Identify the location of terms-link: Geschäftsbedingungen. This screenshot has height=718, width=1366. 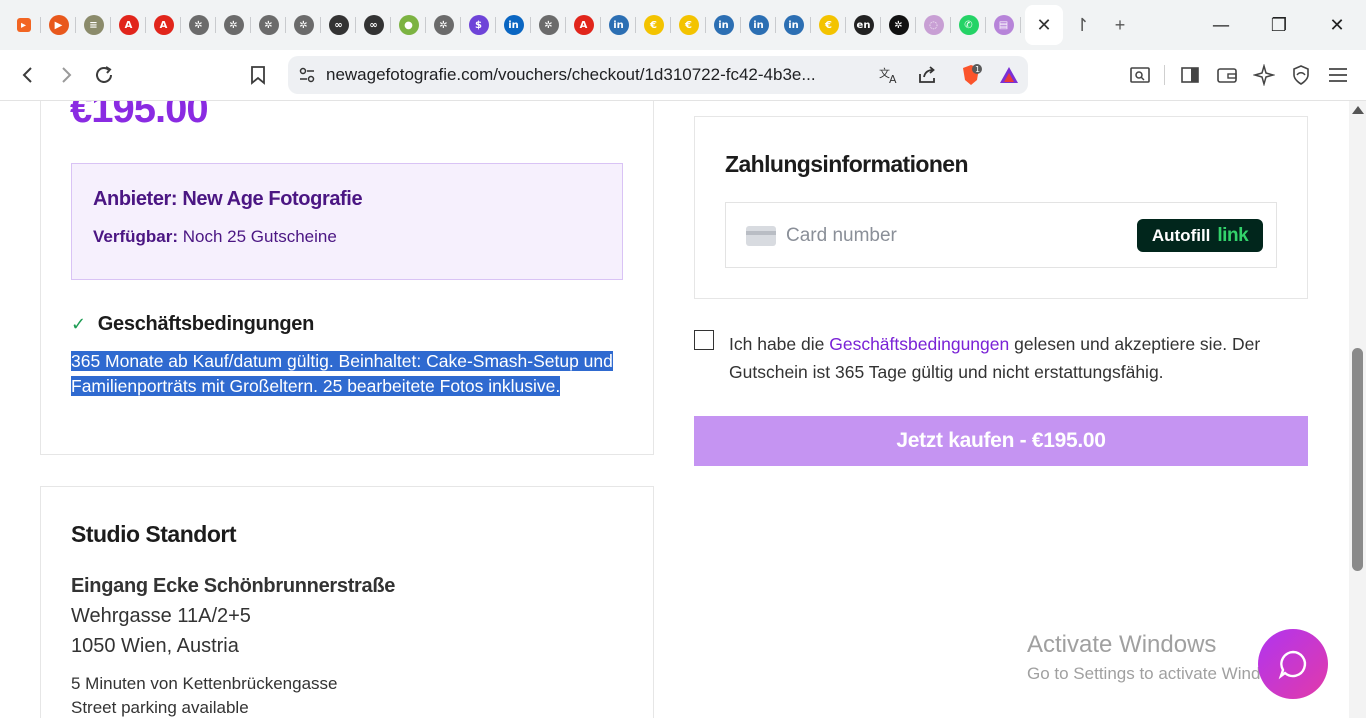
(919, 344).